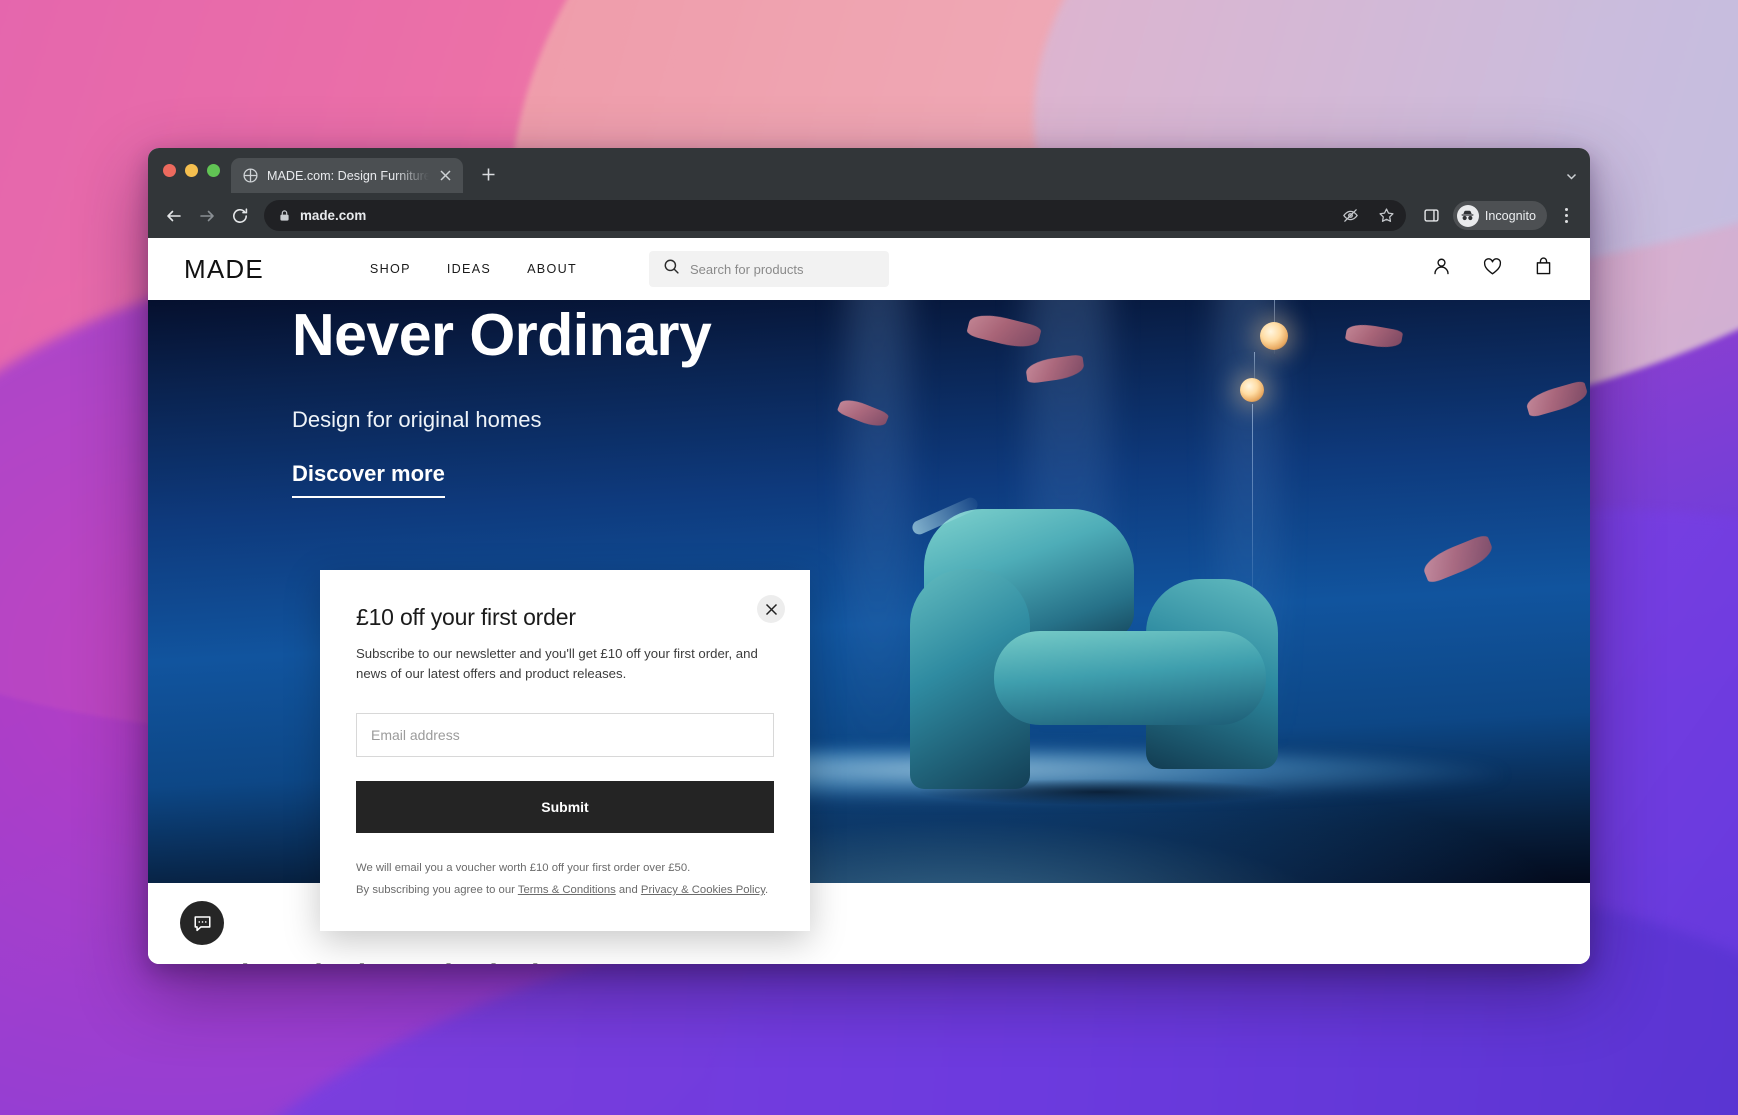  Describe the element at coordinates (835, 215) in the screenshot. I see `address-bar: made.com` at that location.